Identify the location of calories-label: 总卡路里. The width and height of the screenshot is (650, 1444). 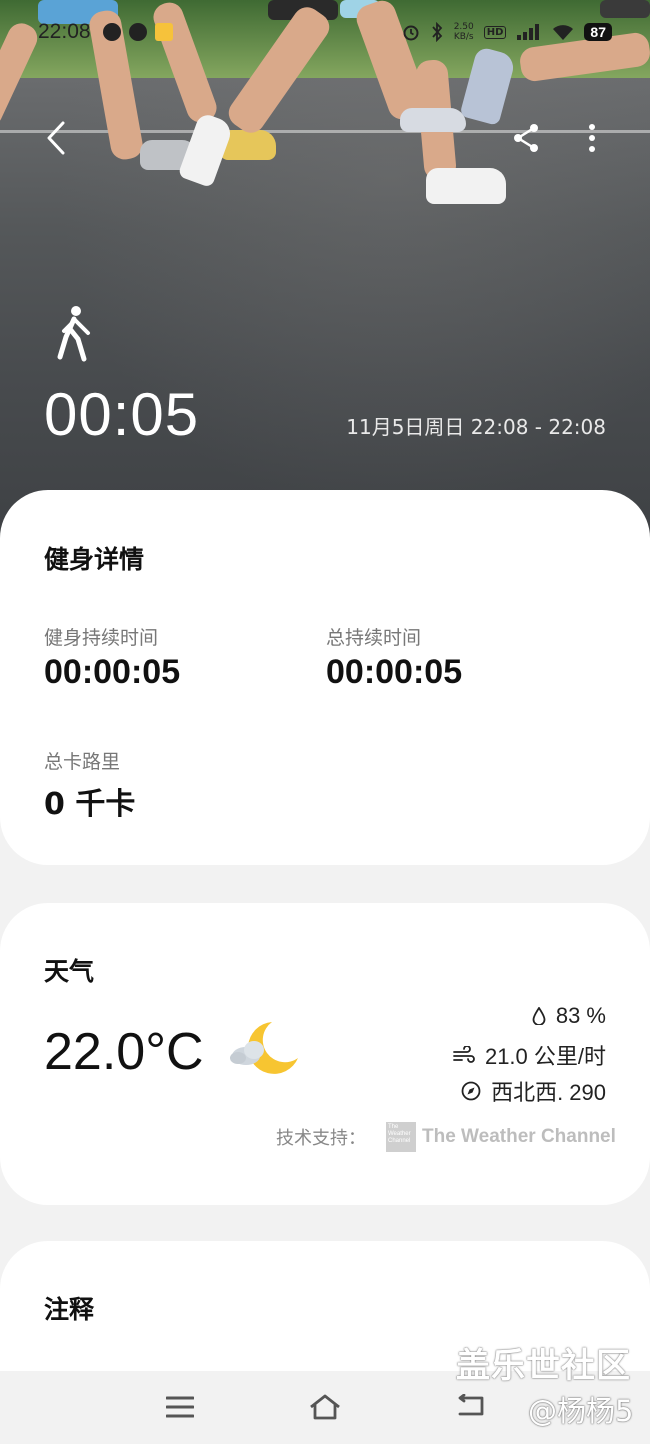
(82, 762).